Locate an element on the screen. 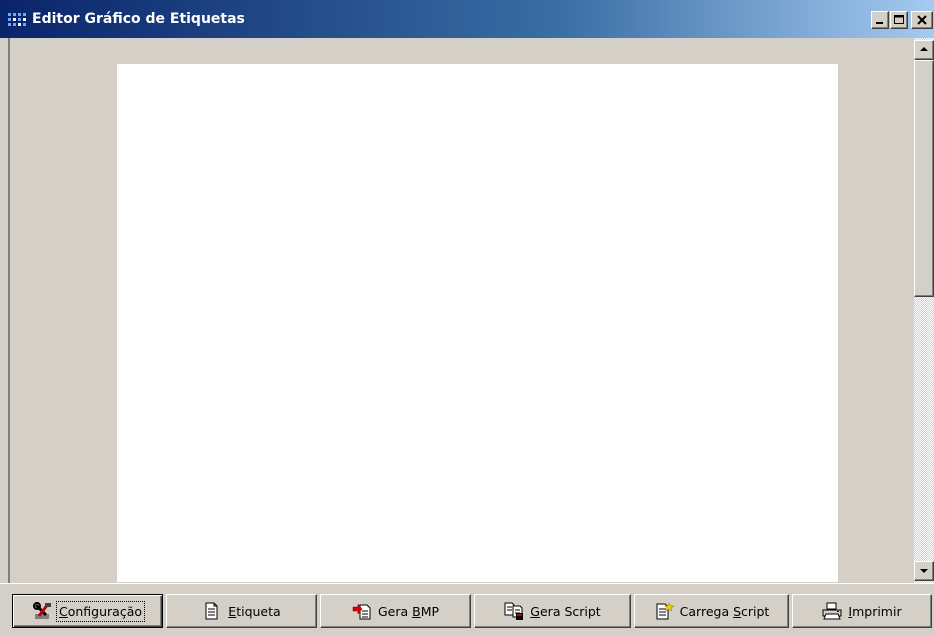  configuracao-label: Configuração is located at coordinates (100, 611).